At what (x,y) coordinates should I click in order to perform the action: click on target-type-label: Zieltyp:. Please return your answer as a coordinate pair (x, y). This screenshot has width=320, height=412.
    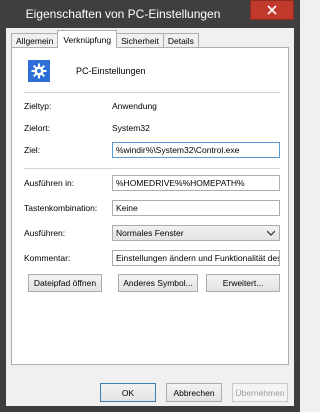
    Looking at the image, I should click on (38, 106).